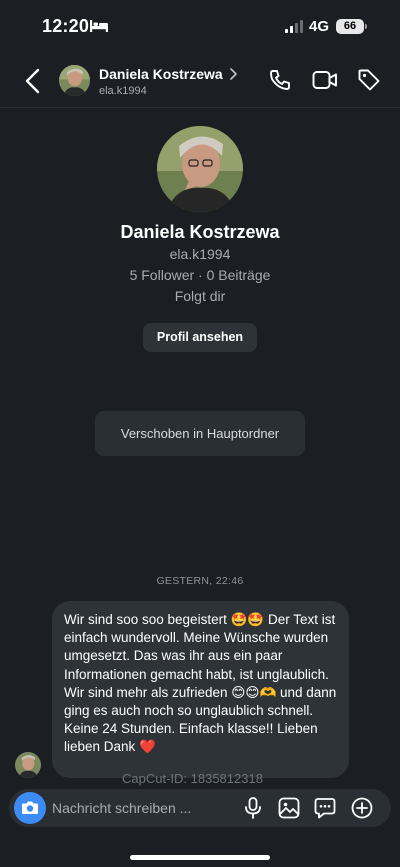 This screenshot has height=867, width=400. What do you see at coordinates (192, 778) in the screenshot?
I see `watermark-text: CapCut-ID: 1835812318` at bounding box center [192, 778].